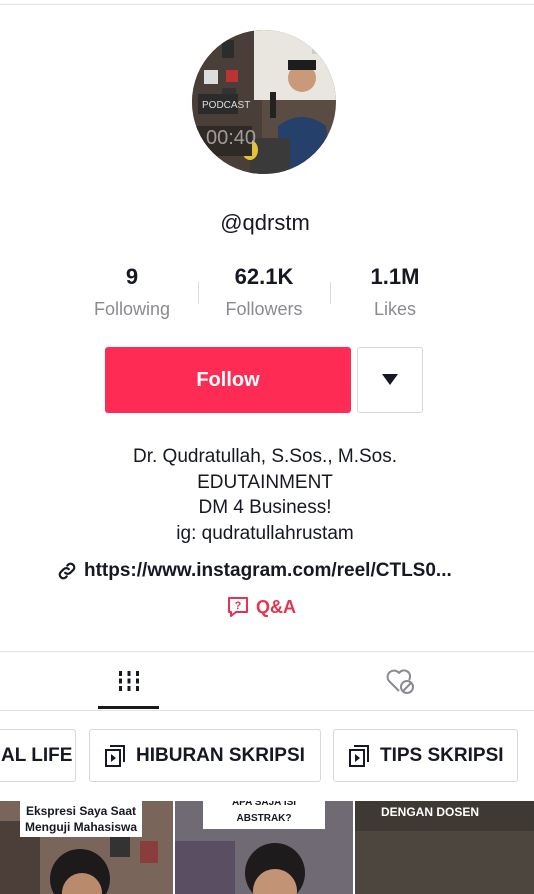 This screenshot has width=534, height=894. What do you see at coordinates (395, 276) in the screenshot?
I see `stat-value: 1.1M` at bounding box center [395, 276].